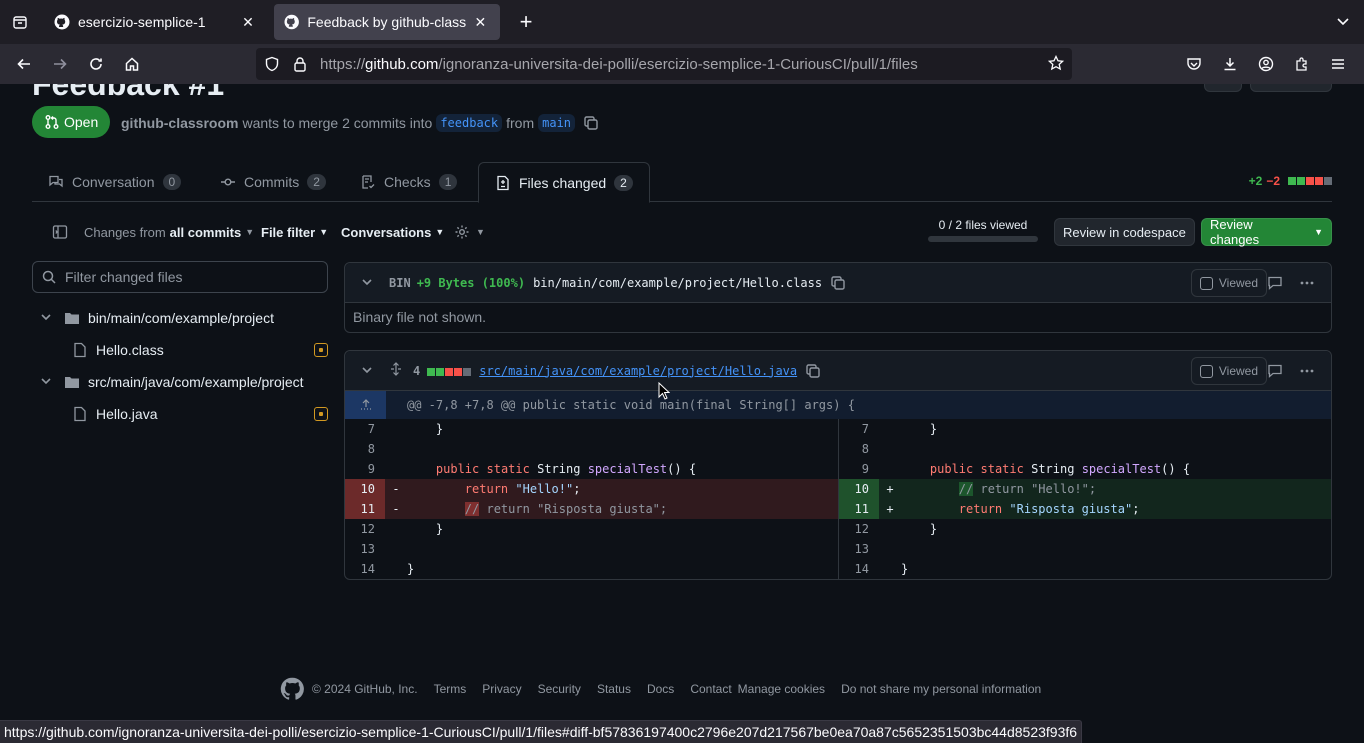 The image size is (1364, 743). What do you see at coordinates (781, 689) in the screenshot?
I see `footer-link-manage-cookies: Manage cookies` at bounding box center [781, 689].